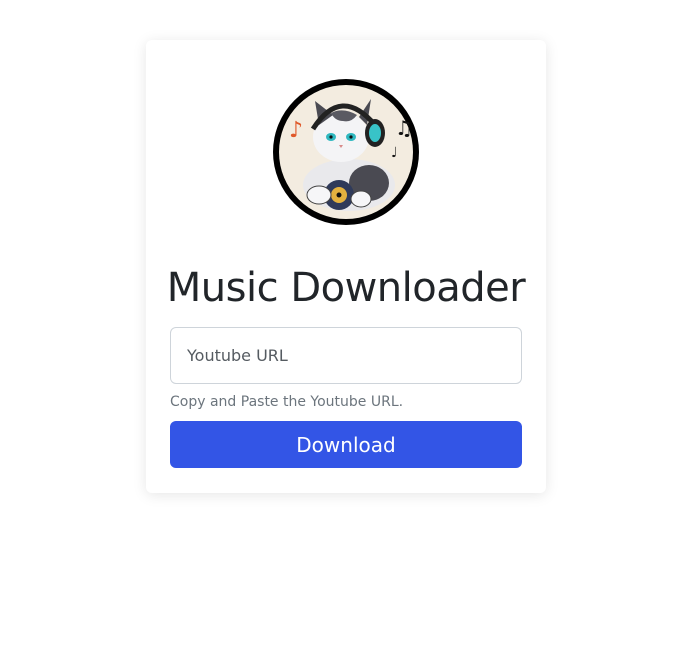 Image resolution: width=690 pixels, height=653 pixels. What do you see at coordinates (346, 355) in the screenshot?
I see `youtube-url-input` at bounding box center [346, 355].